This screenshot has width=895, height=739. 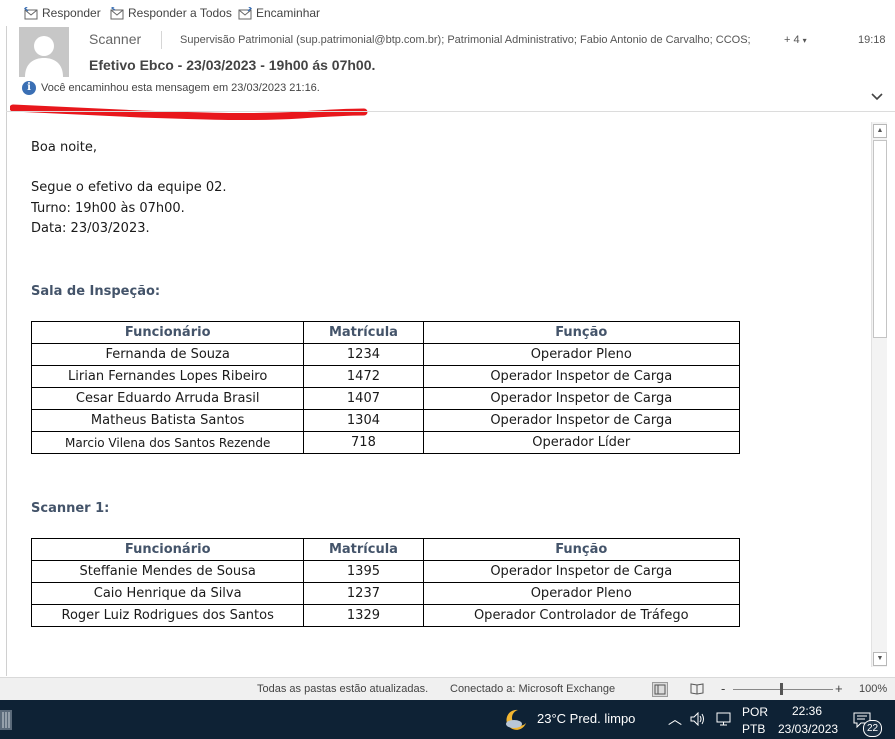 What do you see at coordinates (29, 88) in the screenshot?
I see `info-icon: i` at bounding box center [29, 88].